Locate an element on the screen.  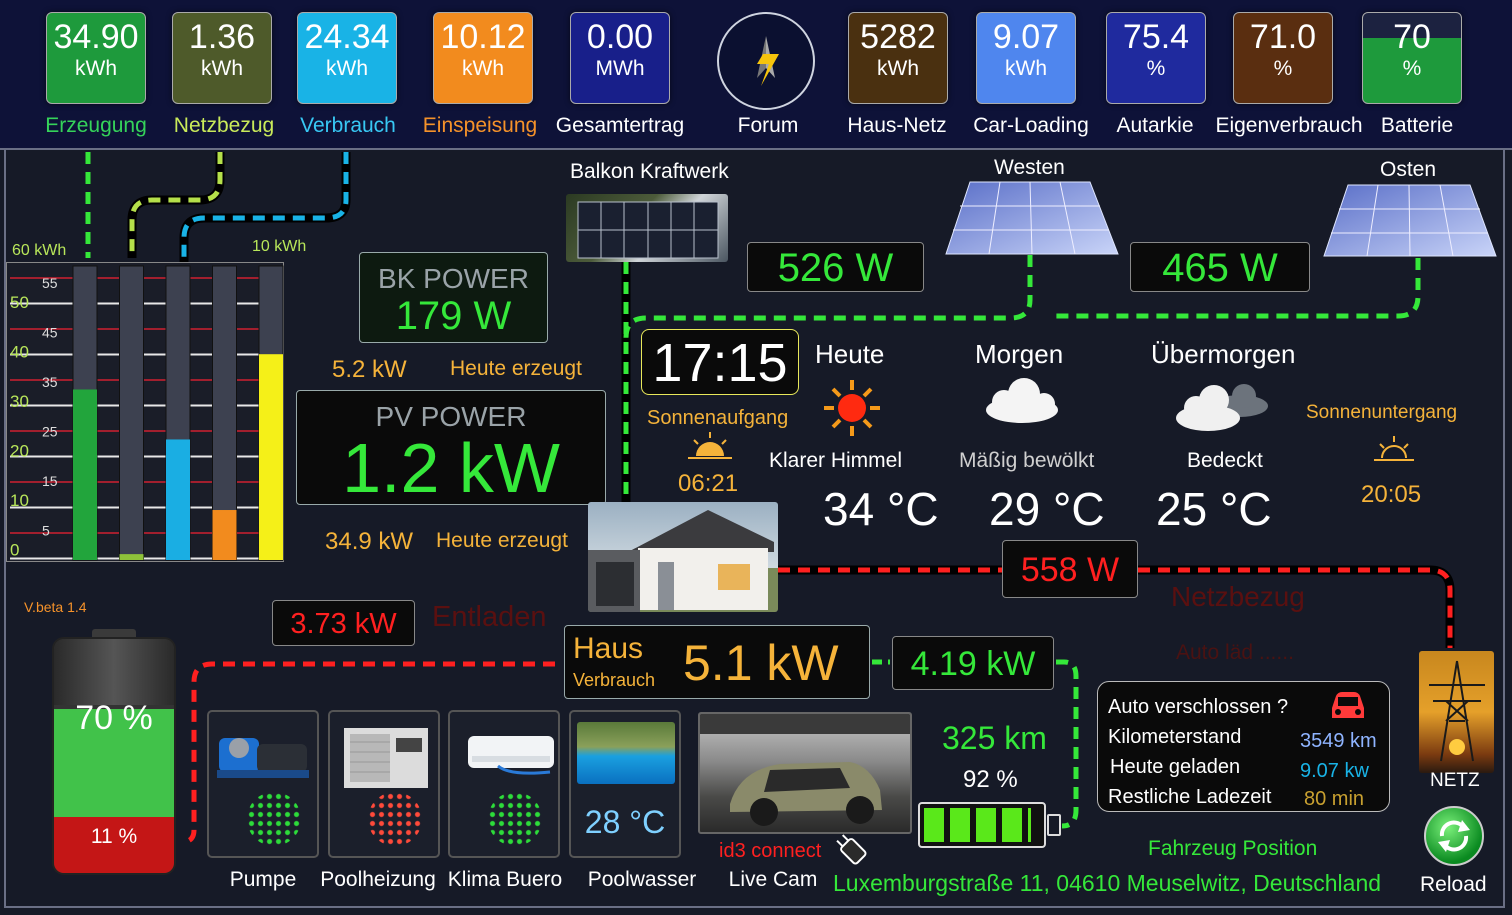
car-battery-graphic is located at coordinates (982, 825).